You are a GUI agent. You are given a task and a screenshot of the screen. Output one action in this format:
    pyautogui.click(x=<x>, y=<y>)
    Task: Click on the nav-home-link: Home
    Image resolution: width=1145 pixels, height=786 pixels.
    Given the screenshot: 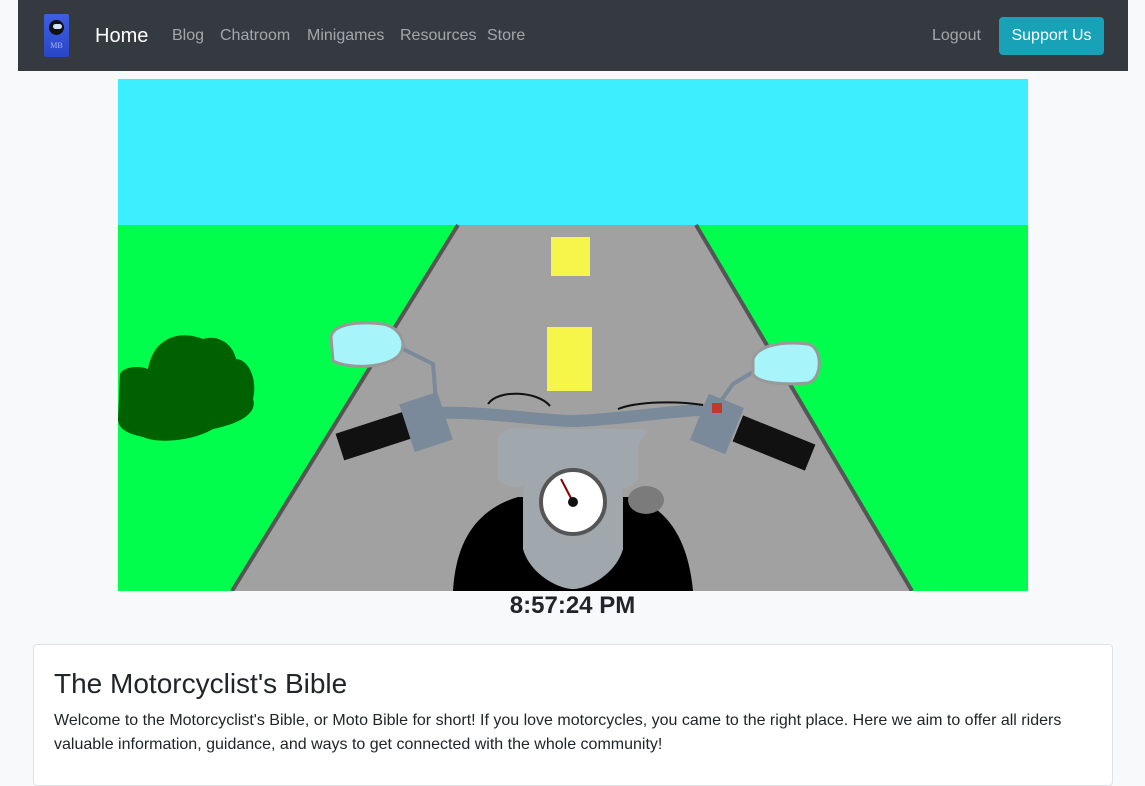 What is the action you would take?
    pyautogui.click(x=121, y=36)
    